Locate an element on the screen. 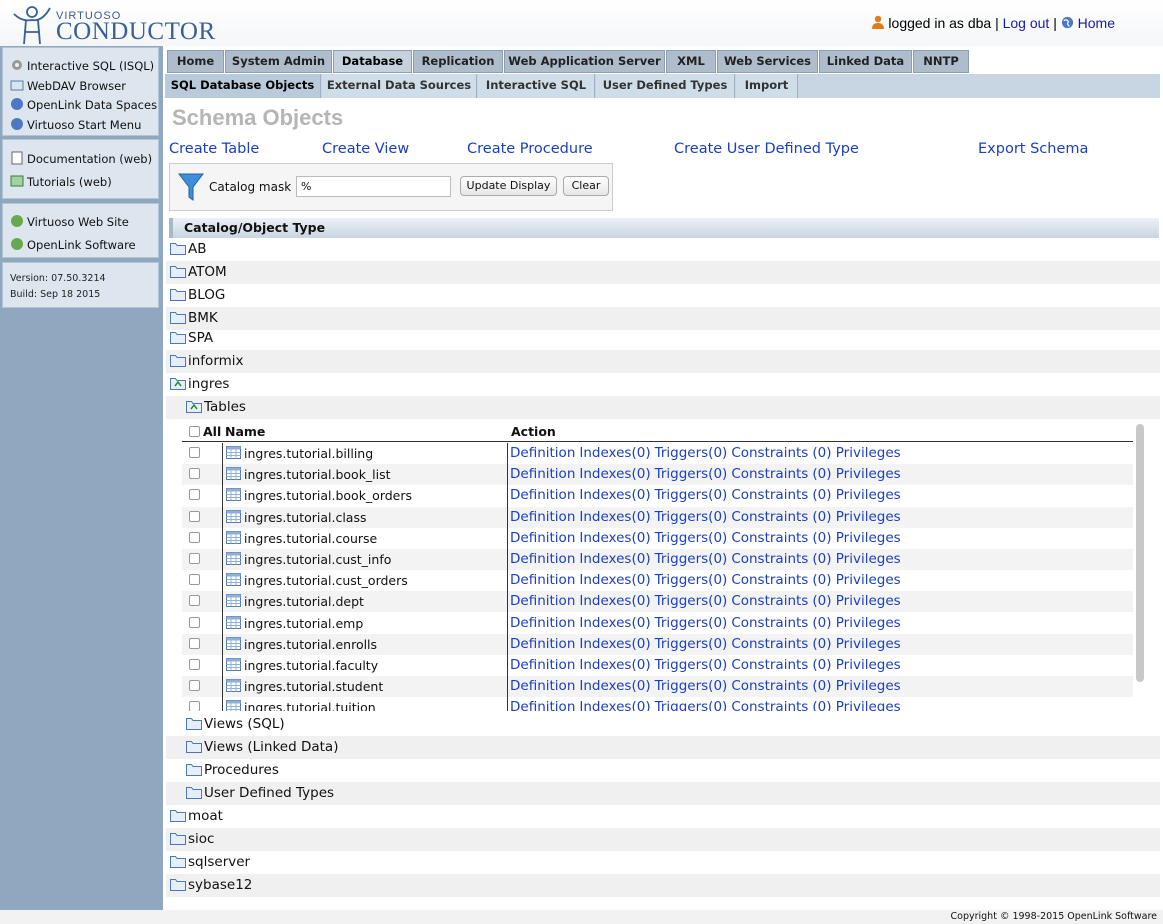  catalog-mask-input: % is located at coordinates (373, 186).